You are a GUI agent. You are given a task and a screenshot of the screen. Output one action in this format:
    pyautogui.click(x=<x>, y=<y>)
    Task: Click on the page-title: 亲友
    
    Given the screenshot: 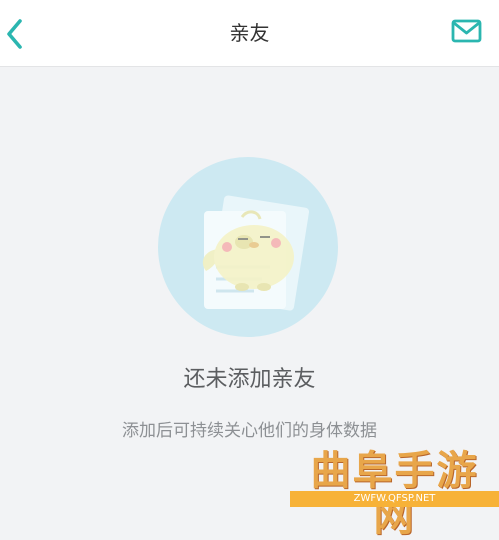 What is the action you would take?
    pyautogui.click(x=249, y=33)
    